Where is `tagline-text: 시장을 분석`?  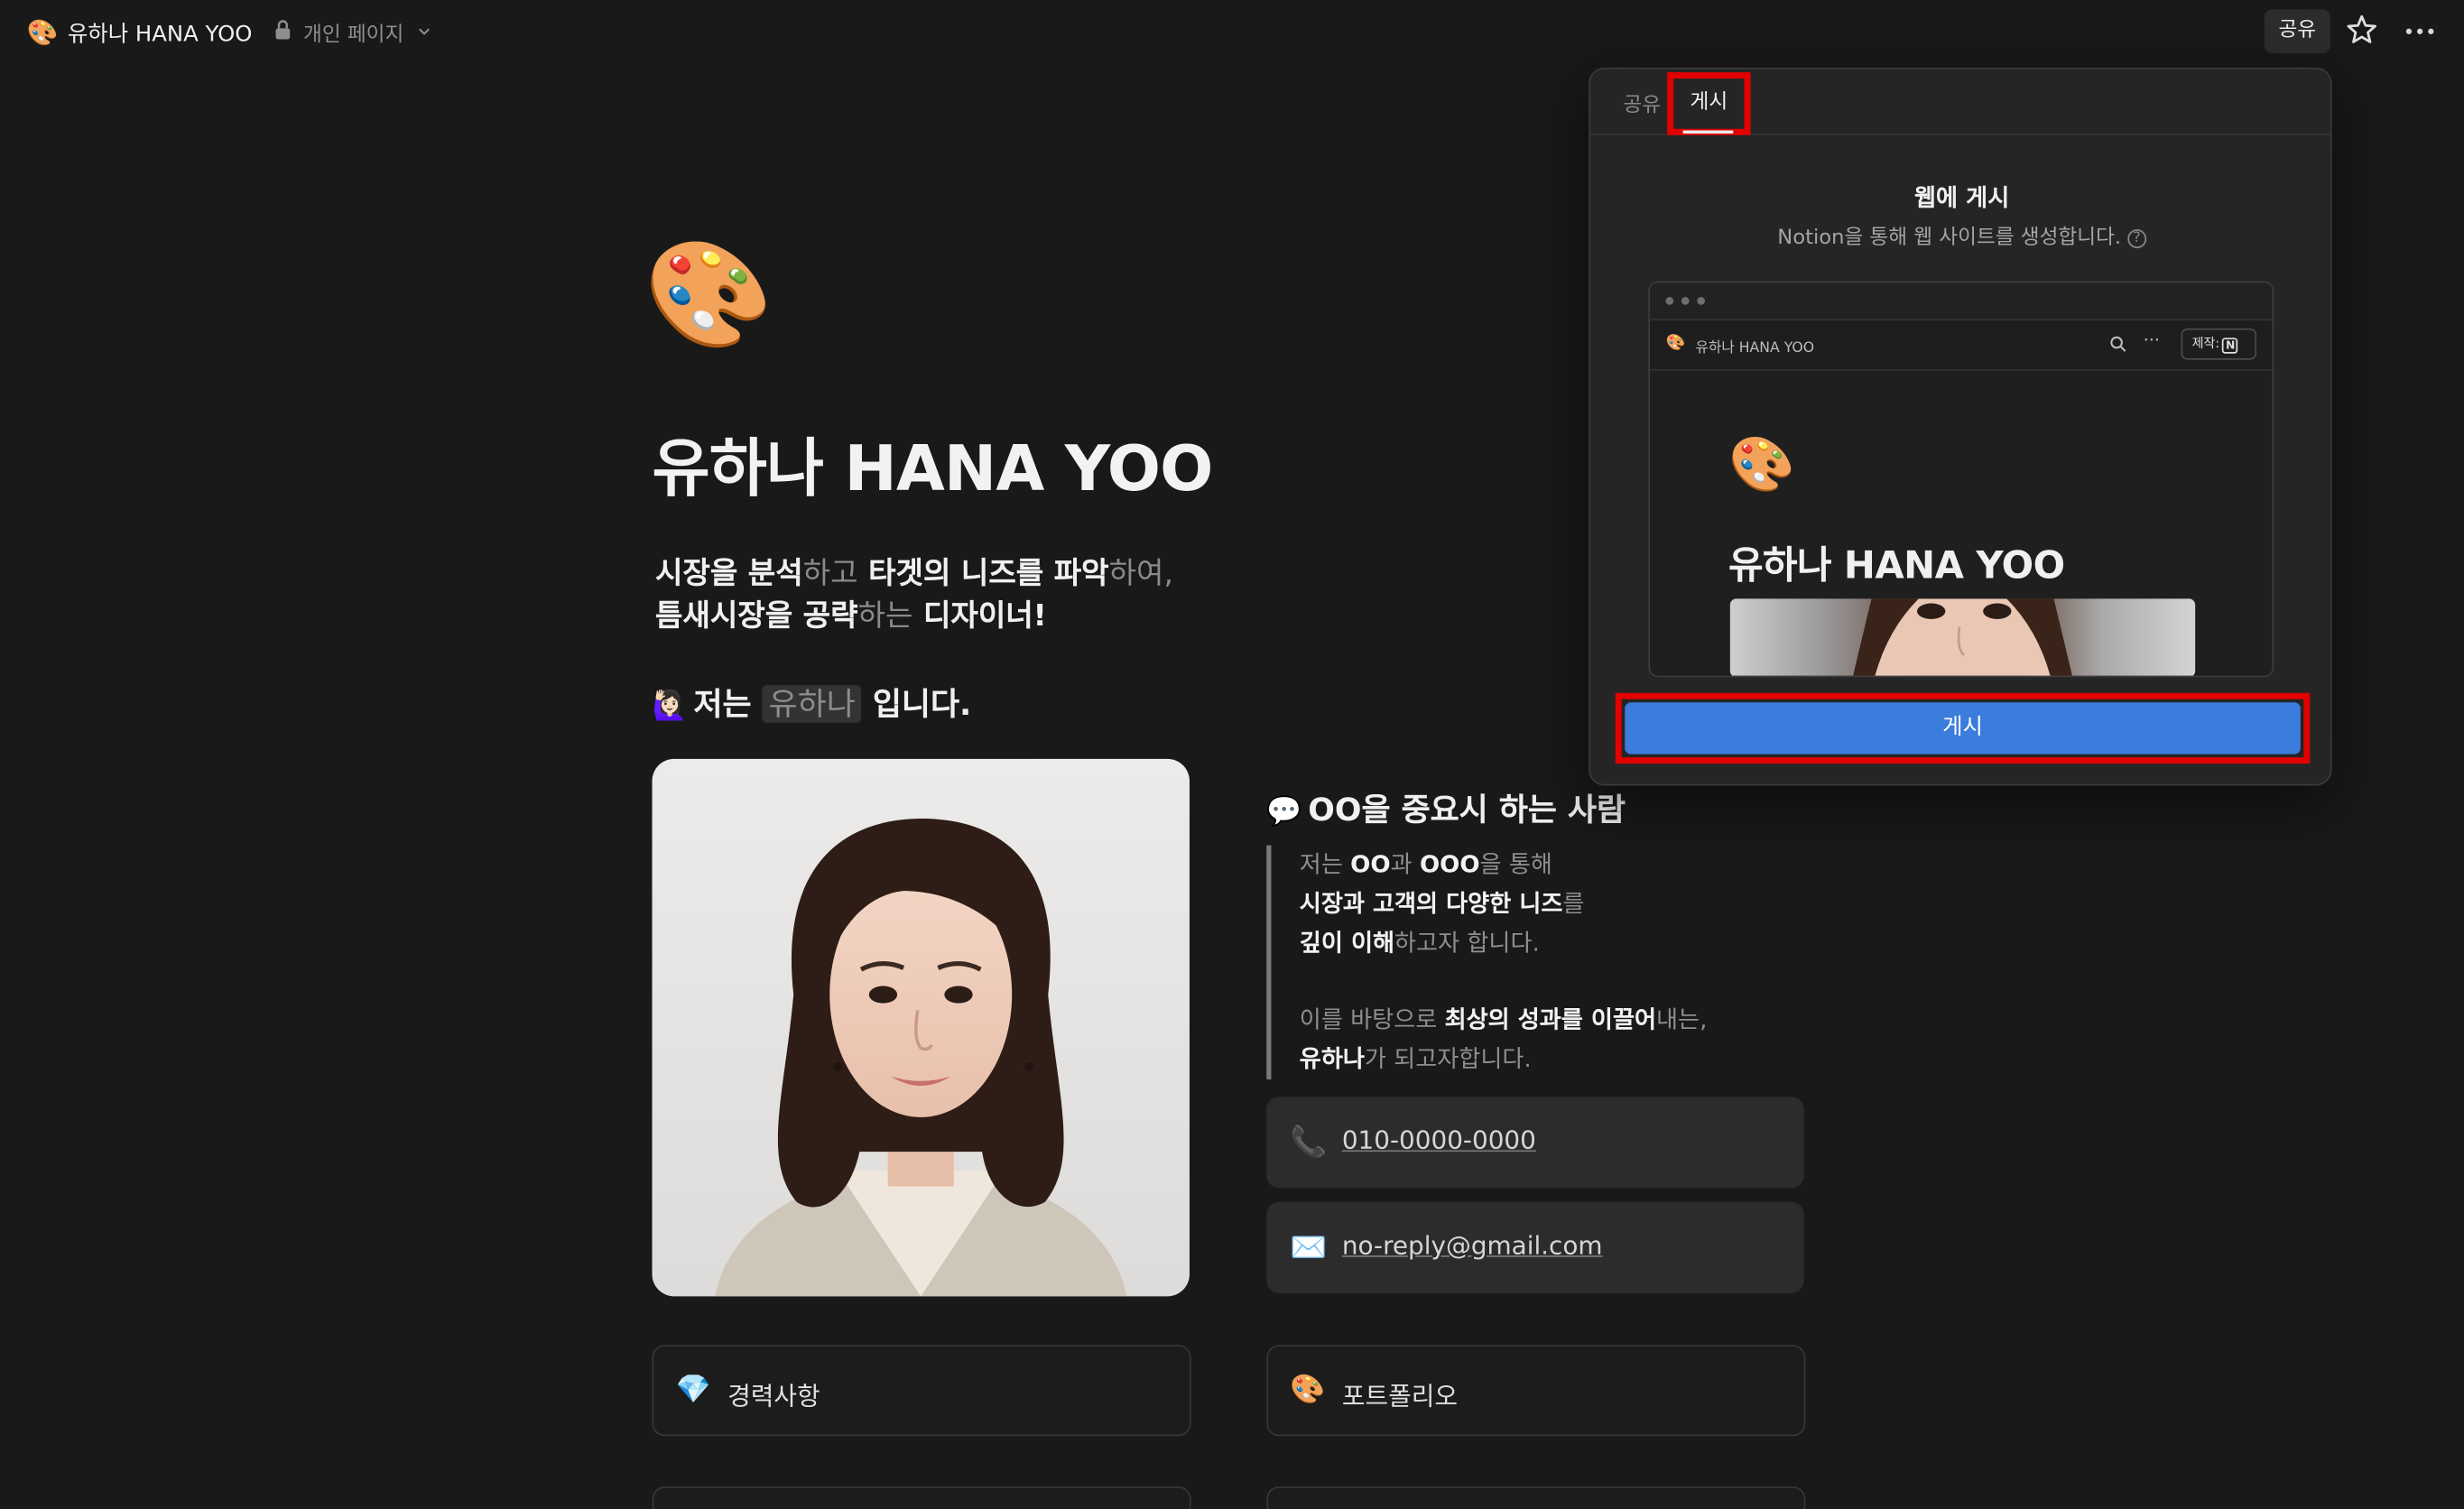 tagline-text: 시장을 분석 is located at coordinates (728, 573).